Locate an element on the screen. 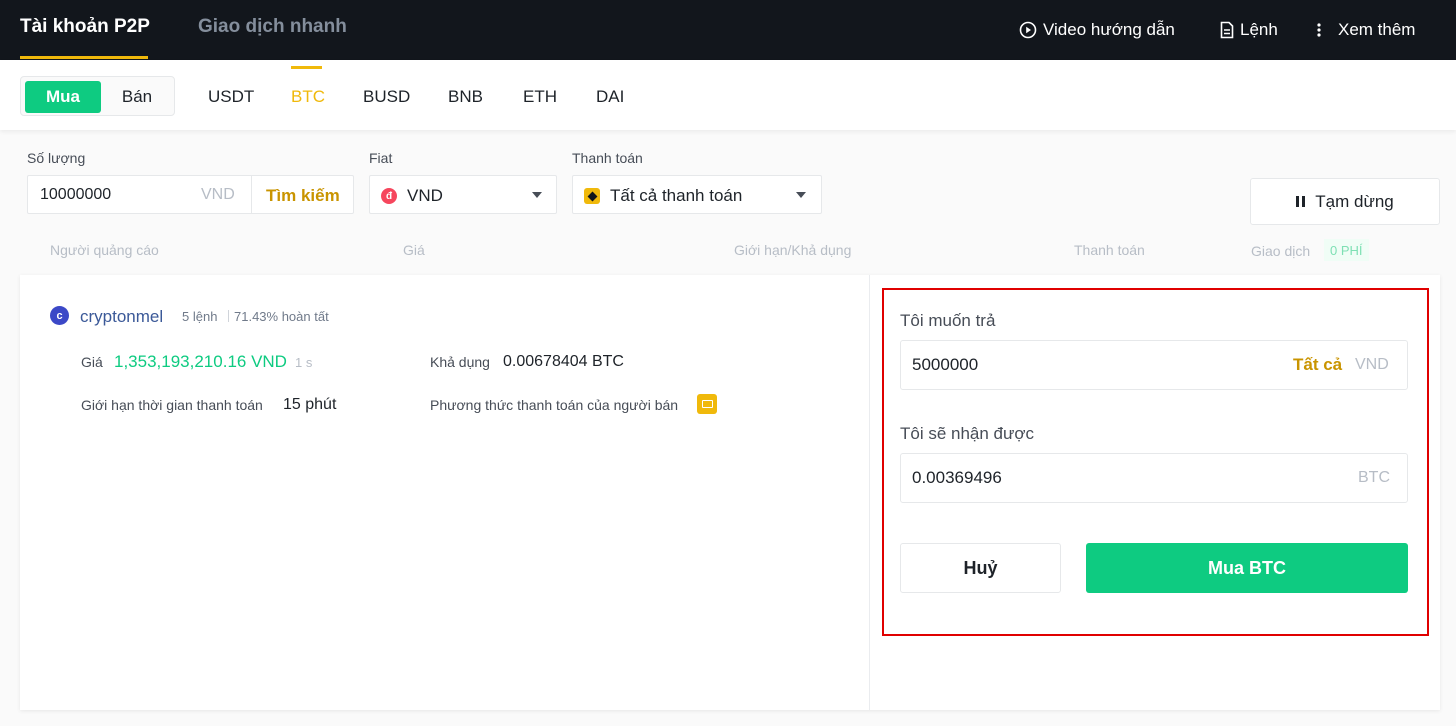  payment-select: Tất cả thanh toán is located at coordinates (697, 194).